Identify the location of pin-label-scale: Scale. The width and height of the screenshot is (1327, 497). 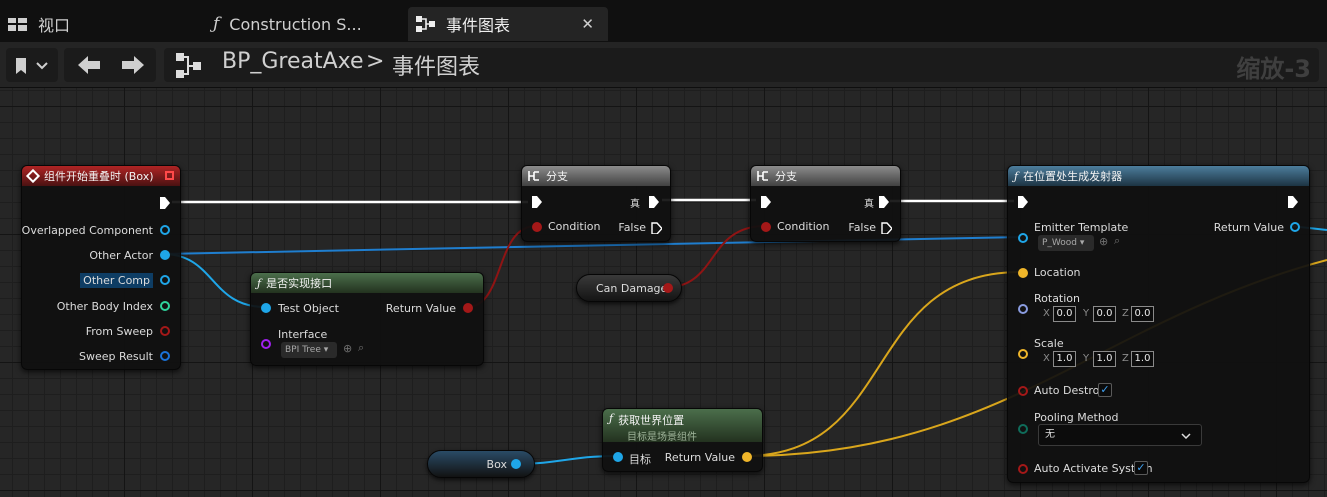
(1049, 343).